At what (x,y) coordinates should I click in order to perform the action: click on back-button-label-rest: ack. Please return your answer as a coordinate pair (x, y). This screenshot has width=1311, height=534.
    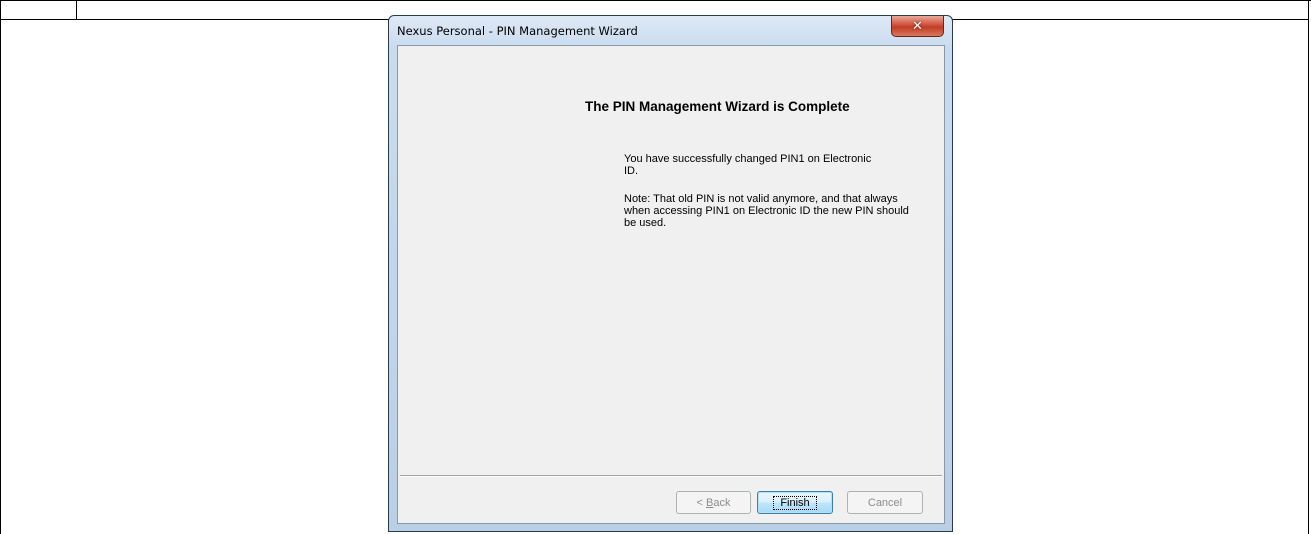
    Looking at the image, I should click on (722, 502).